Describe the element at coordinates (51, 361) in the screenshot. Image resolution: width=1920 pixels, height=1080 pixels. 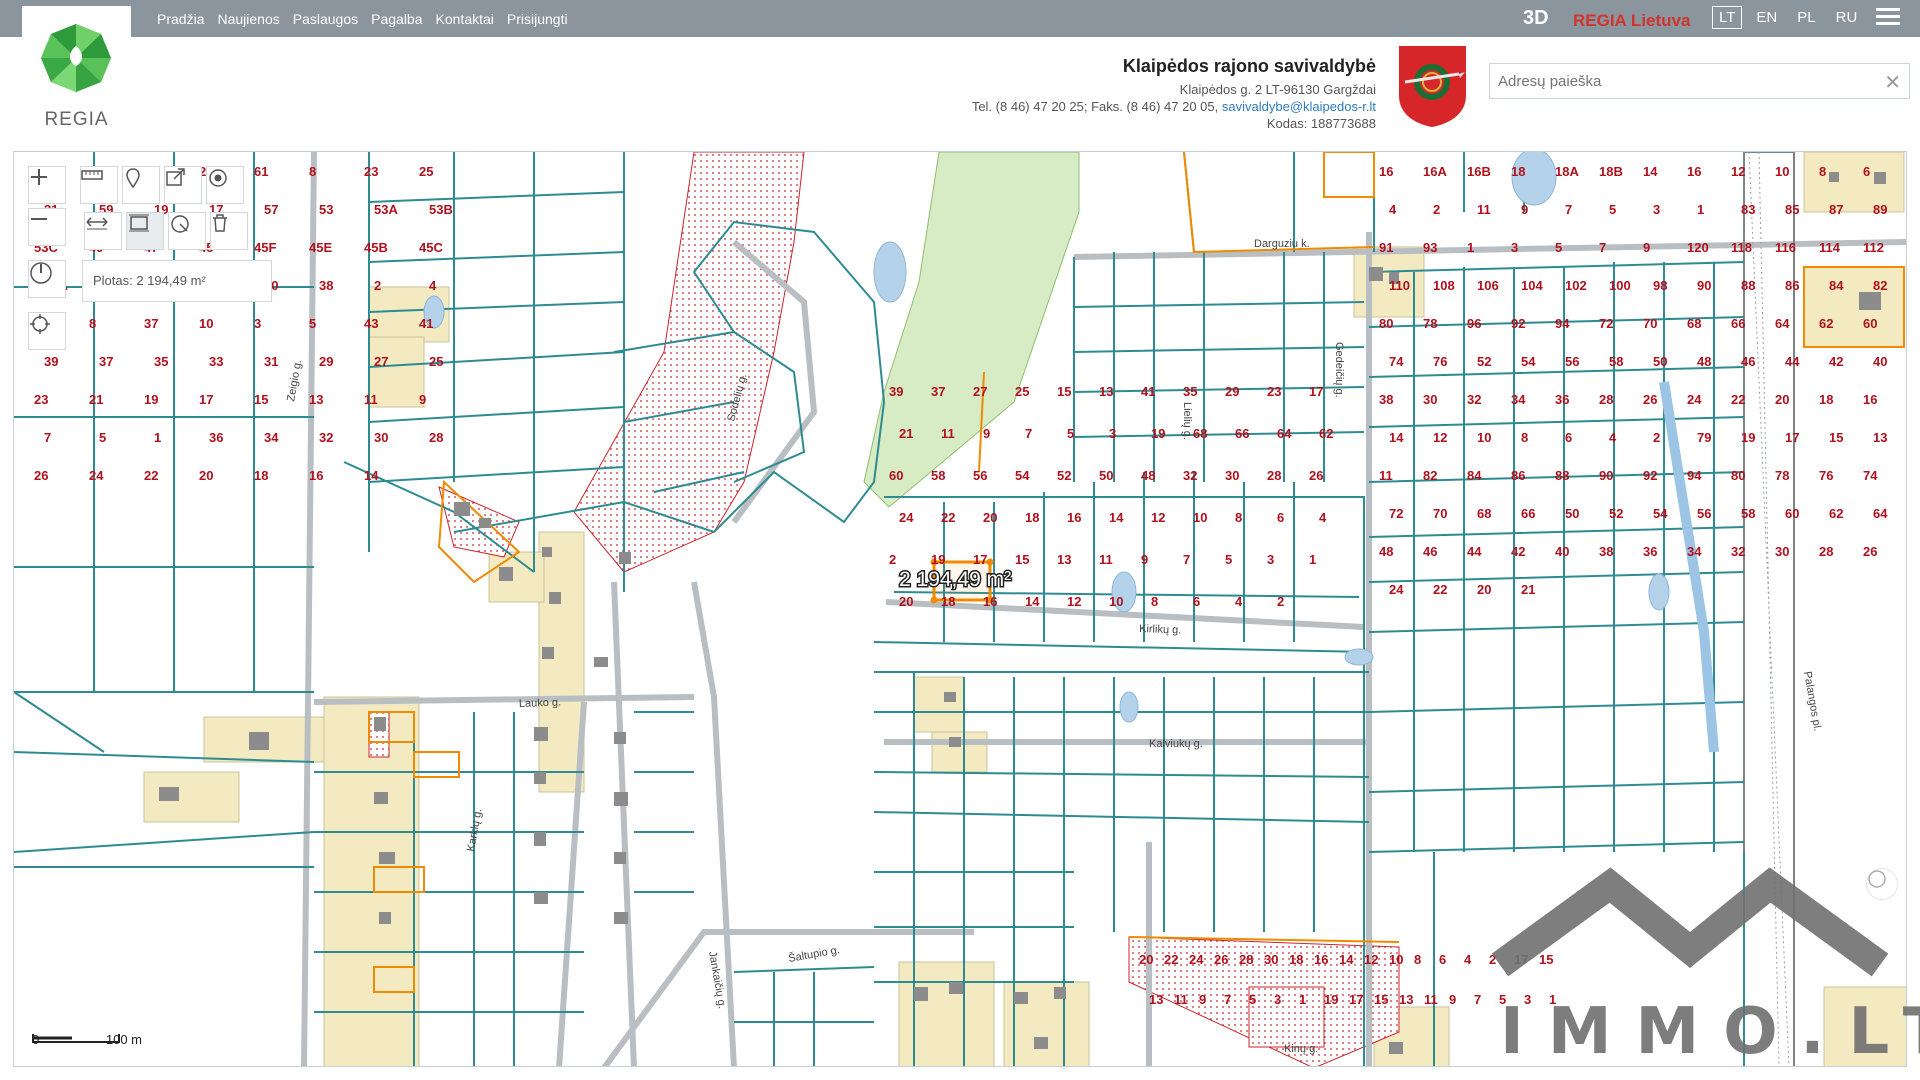
I see `parcel-number: 39` at that location.